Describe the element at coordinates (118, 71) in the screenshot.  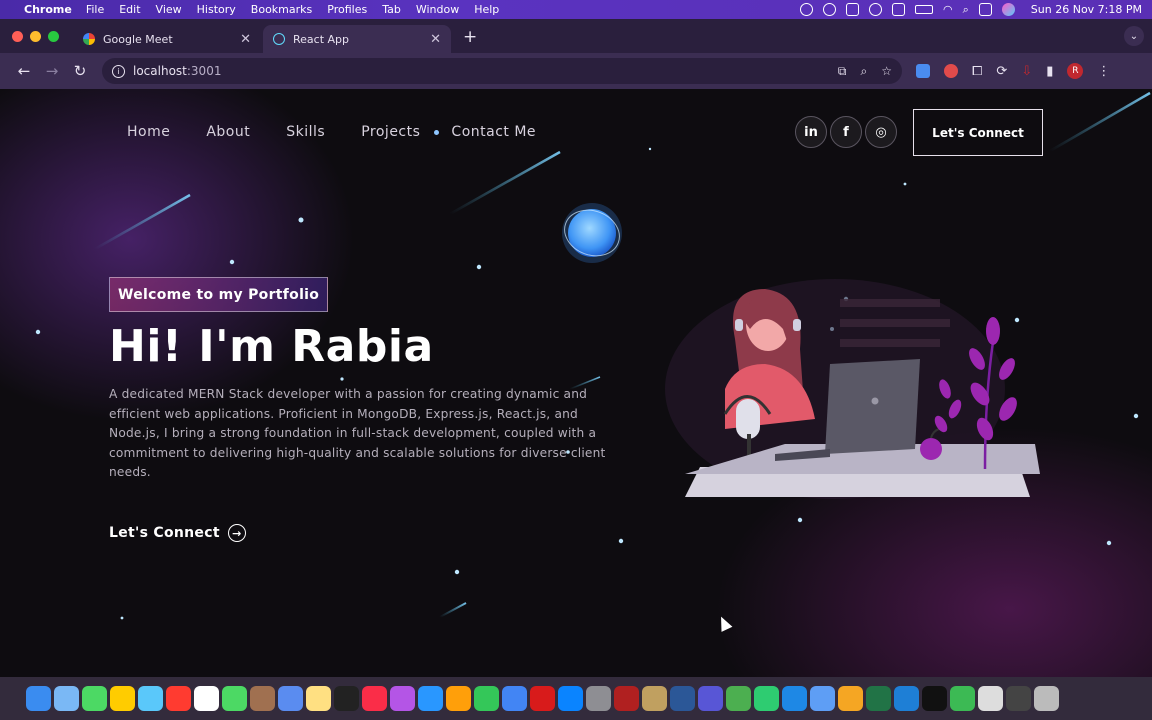
I see `site-info-icon: i` at that location.